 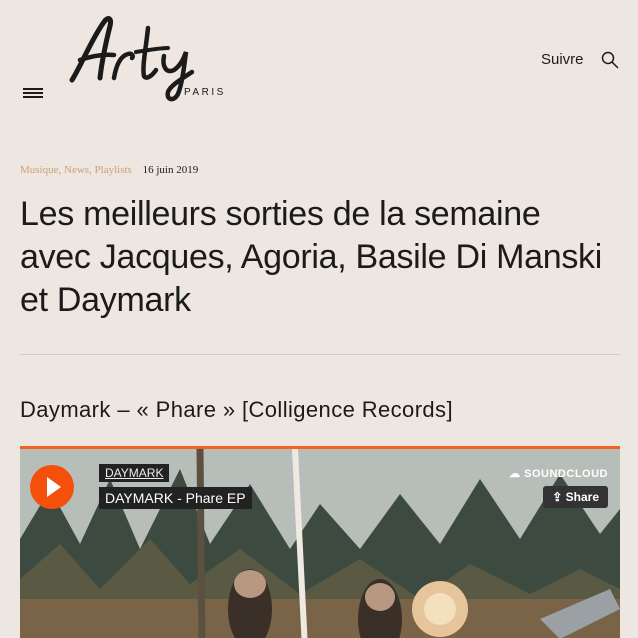 What do you see at coordinates (610, 60) in the screenshot?
I see `search-icon` at bounding box center [610, 60].